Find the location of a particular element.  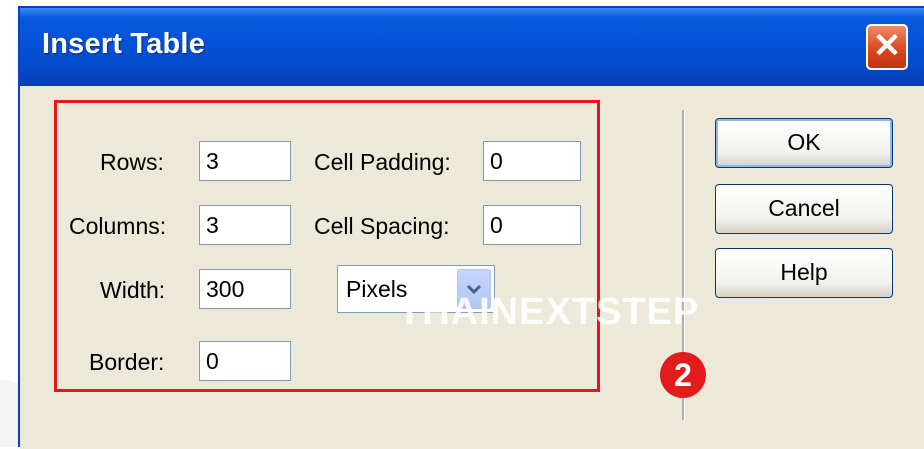

columns-label: Columns: is located at coordinates (118, 226).